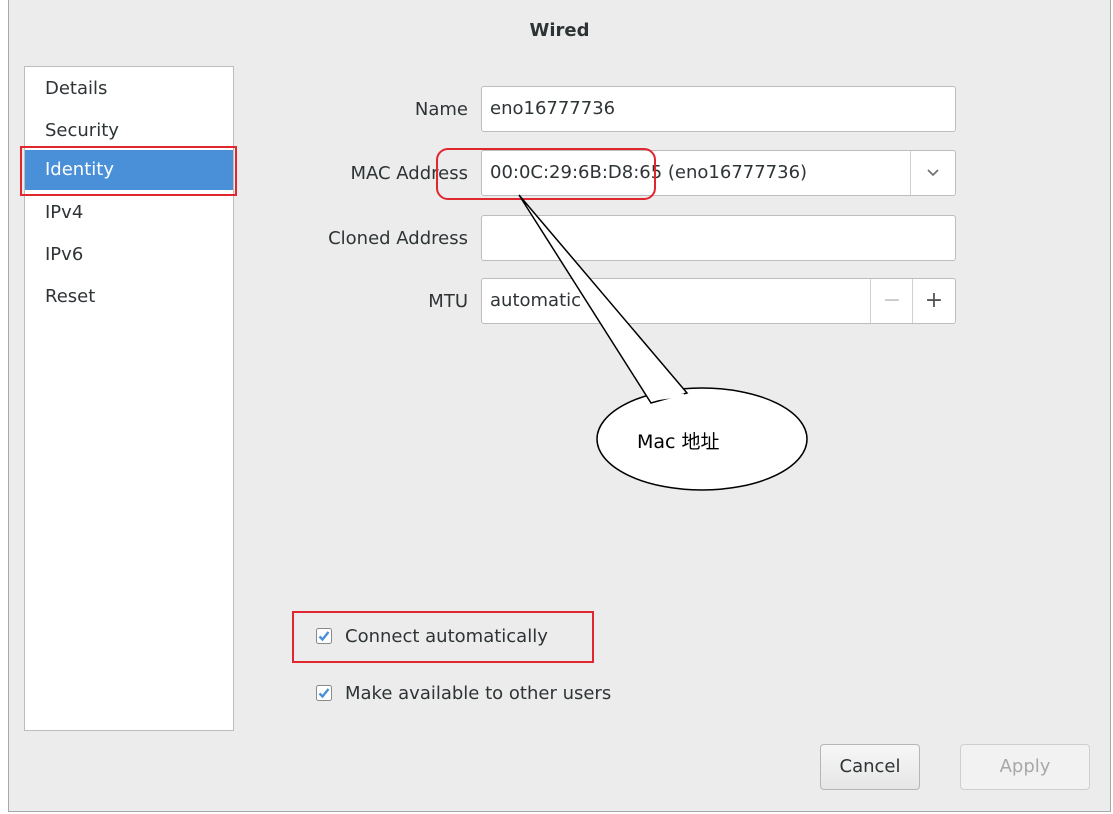 The height and width of the screenshot is (814, 1113). Describe the element at coordinates (129, 170) in the screenshot. I see `sidebar-item-identity: Identity` at that location.